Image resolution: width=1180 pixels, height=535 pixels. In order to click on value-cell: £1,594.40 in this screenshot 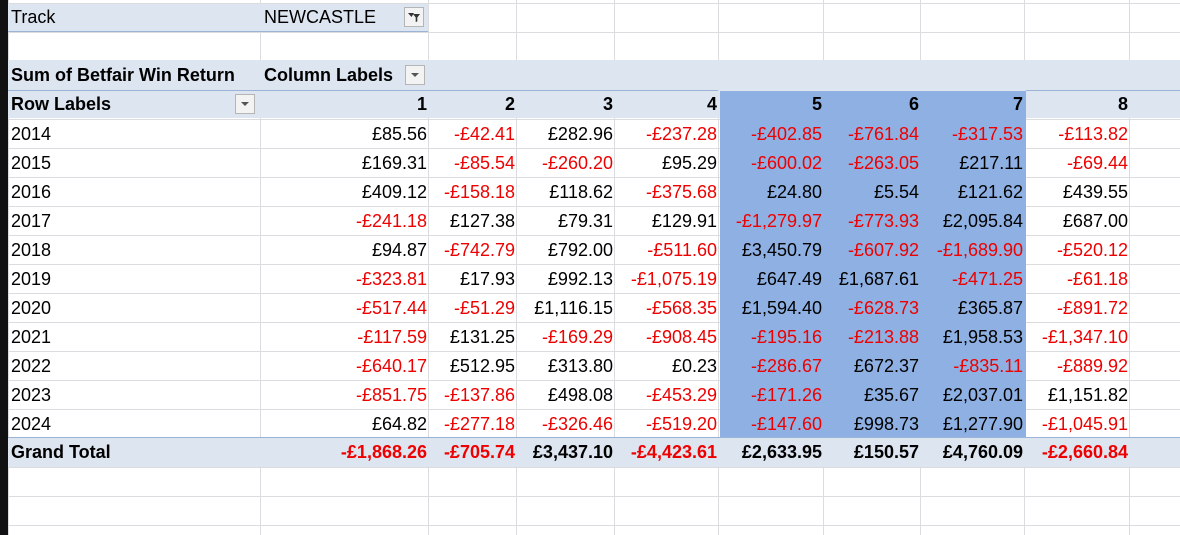, I will do `click(770, 308)`.